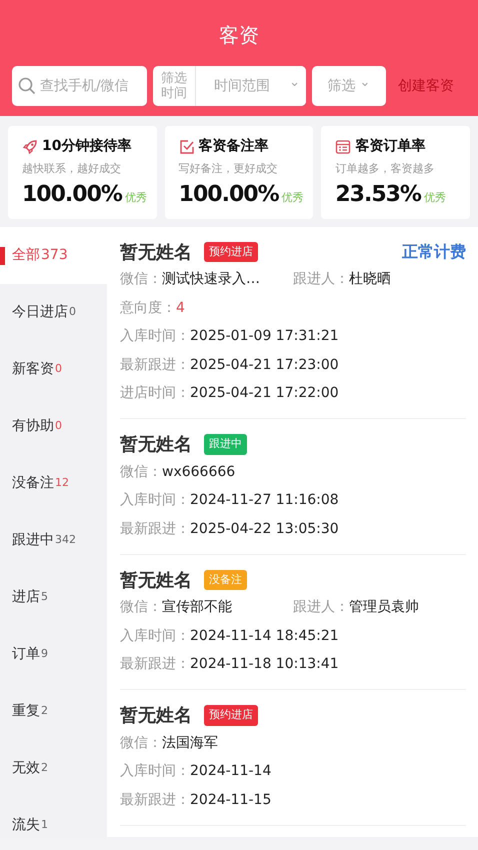  Describe the element at coordinates (30, 146) in the screenshot. I see `rocket-icon` at that location.